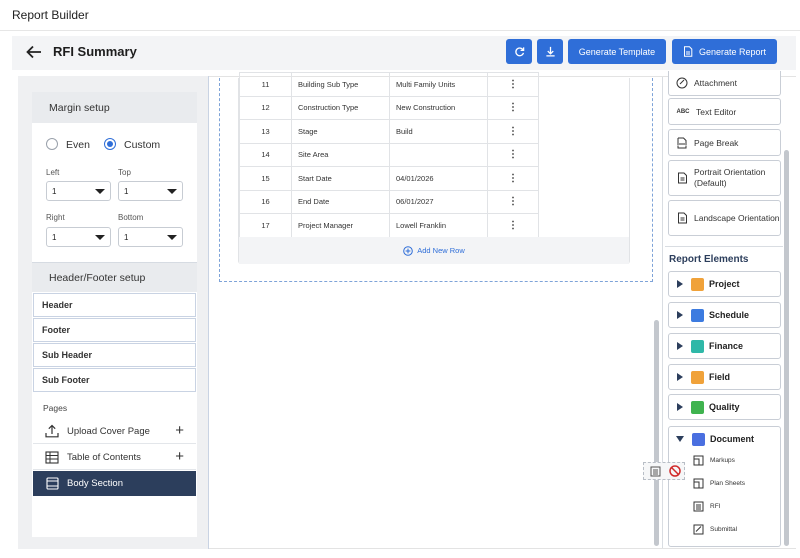 The width and height of the screenshot is (800, 558). Describe the element at coordinates (108, 431) in the screenshot. I see `upload-cover-page-label: Upload Cover Page` at that location.